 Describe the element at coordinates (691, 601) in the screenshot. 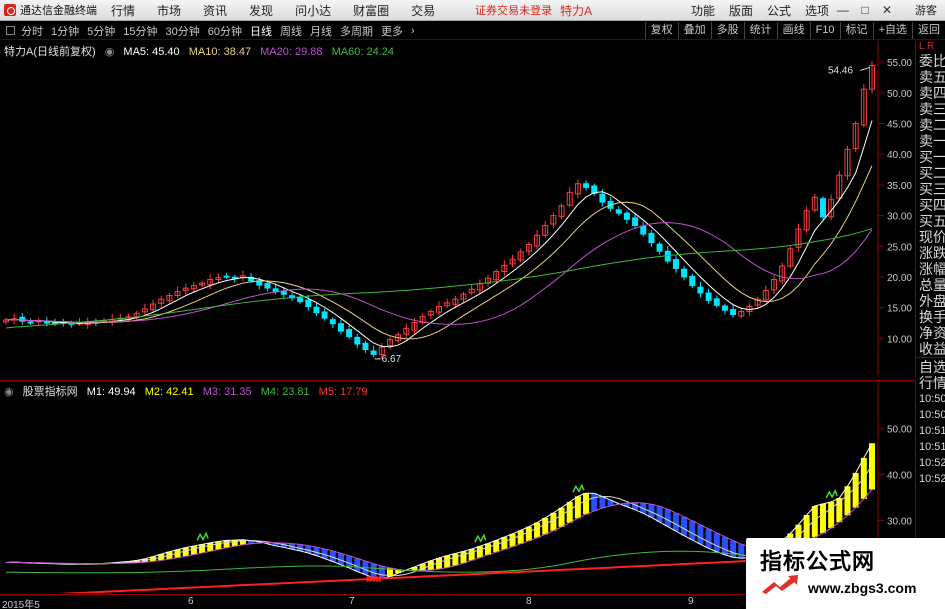

I see `date-tick: 9` at that location.